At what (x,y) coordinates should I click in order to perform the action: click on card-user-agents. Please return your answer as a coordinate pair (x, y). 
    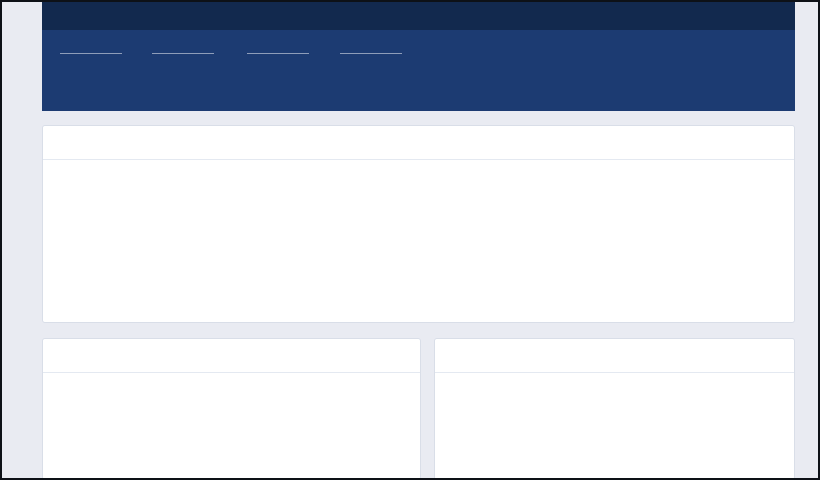
    Looking at the image, I should click on (231, 409).